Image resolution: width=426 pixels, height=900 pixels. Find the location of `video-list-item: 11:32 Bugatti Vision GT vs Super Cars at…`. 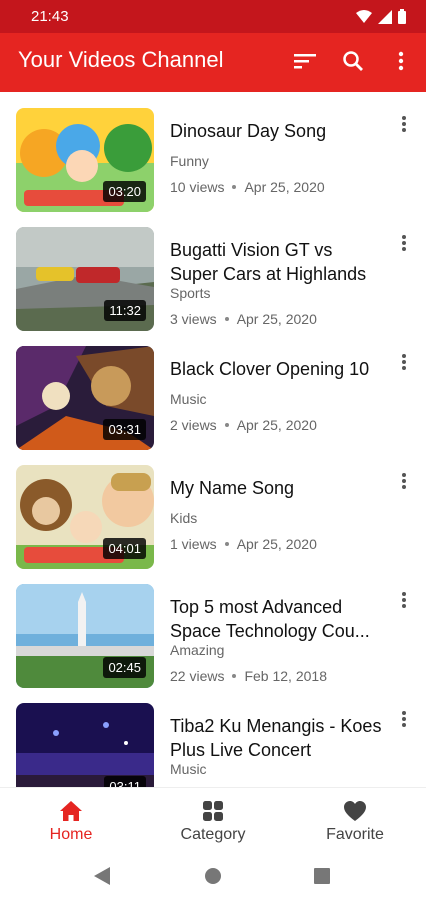

video-list-item: 11:32 Bugatti Vision GT vs Super Cars at… is located at coordinates (213, 271).